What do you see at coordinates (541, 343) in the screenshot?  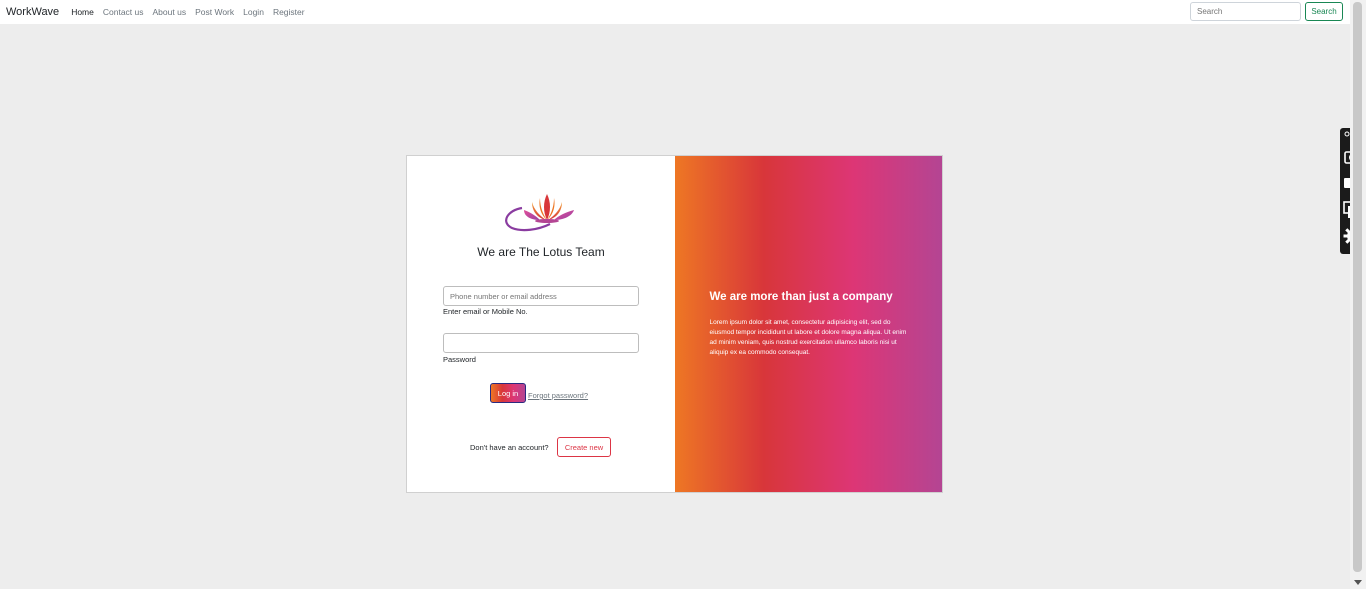 I see `password-field` at bounding box center [541, 343].